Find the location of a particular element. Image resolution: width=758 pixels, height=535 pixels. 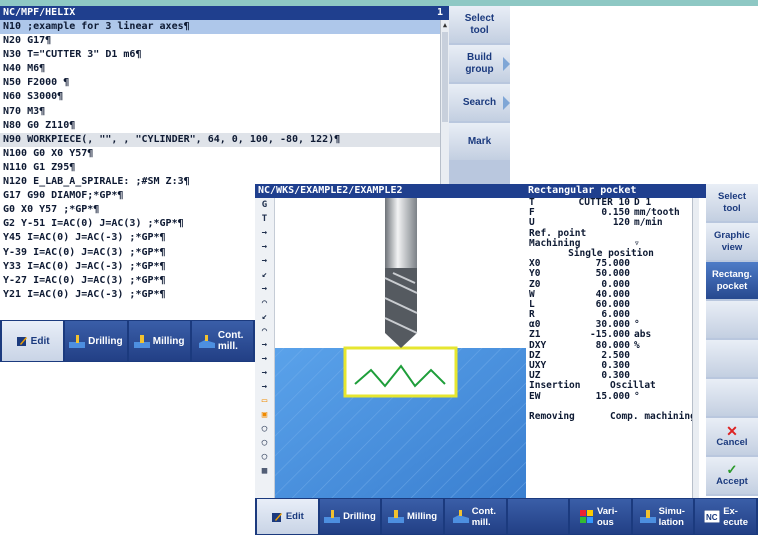

graphic-view-button: Graphic view is located at coordinates (732, 241).